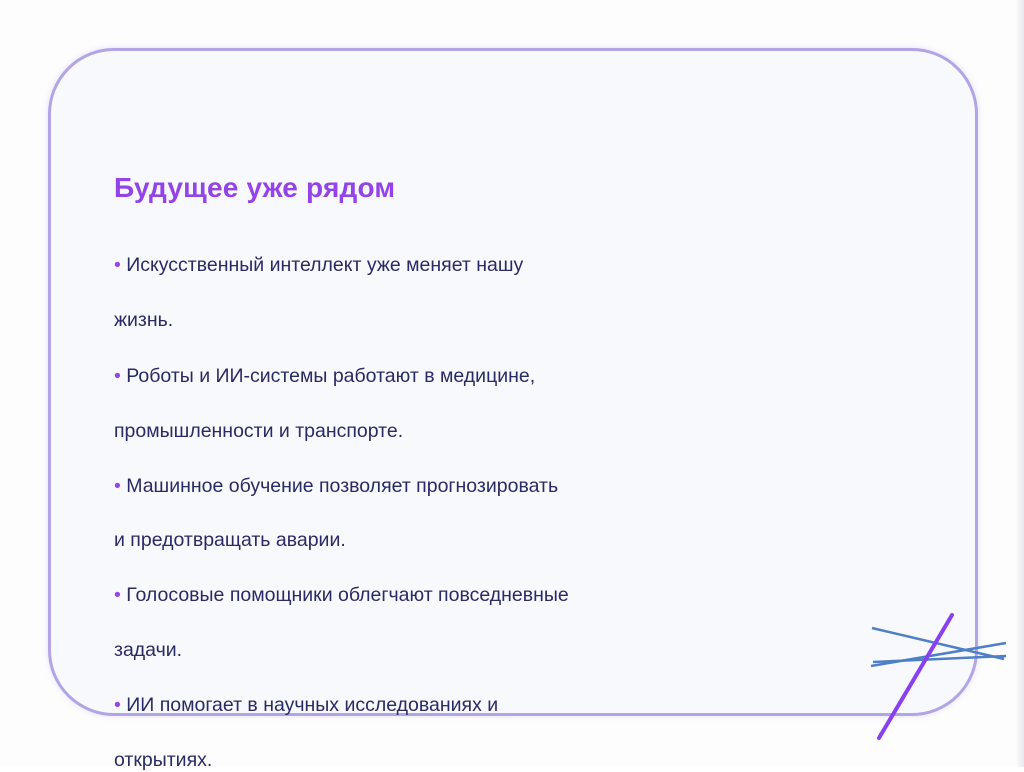  I want to click on crossed-lines-icon, so click(938, 676).